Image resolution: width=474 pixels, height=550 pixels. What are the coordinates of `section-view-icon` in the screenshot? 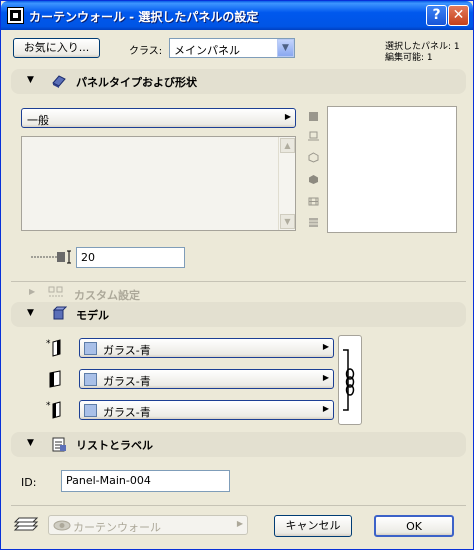 It's located at (313, 222).